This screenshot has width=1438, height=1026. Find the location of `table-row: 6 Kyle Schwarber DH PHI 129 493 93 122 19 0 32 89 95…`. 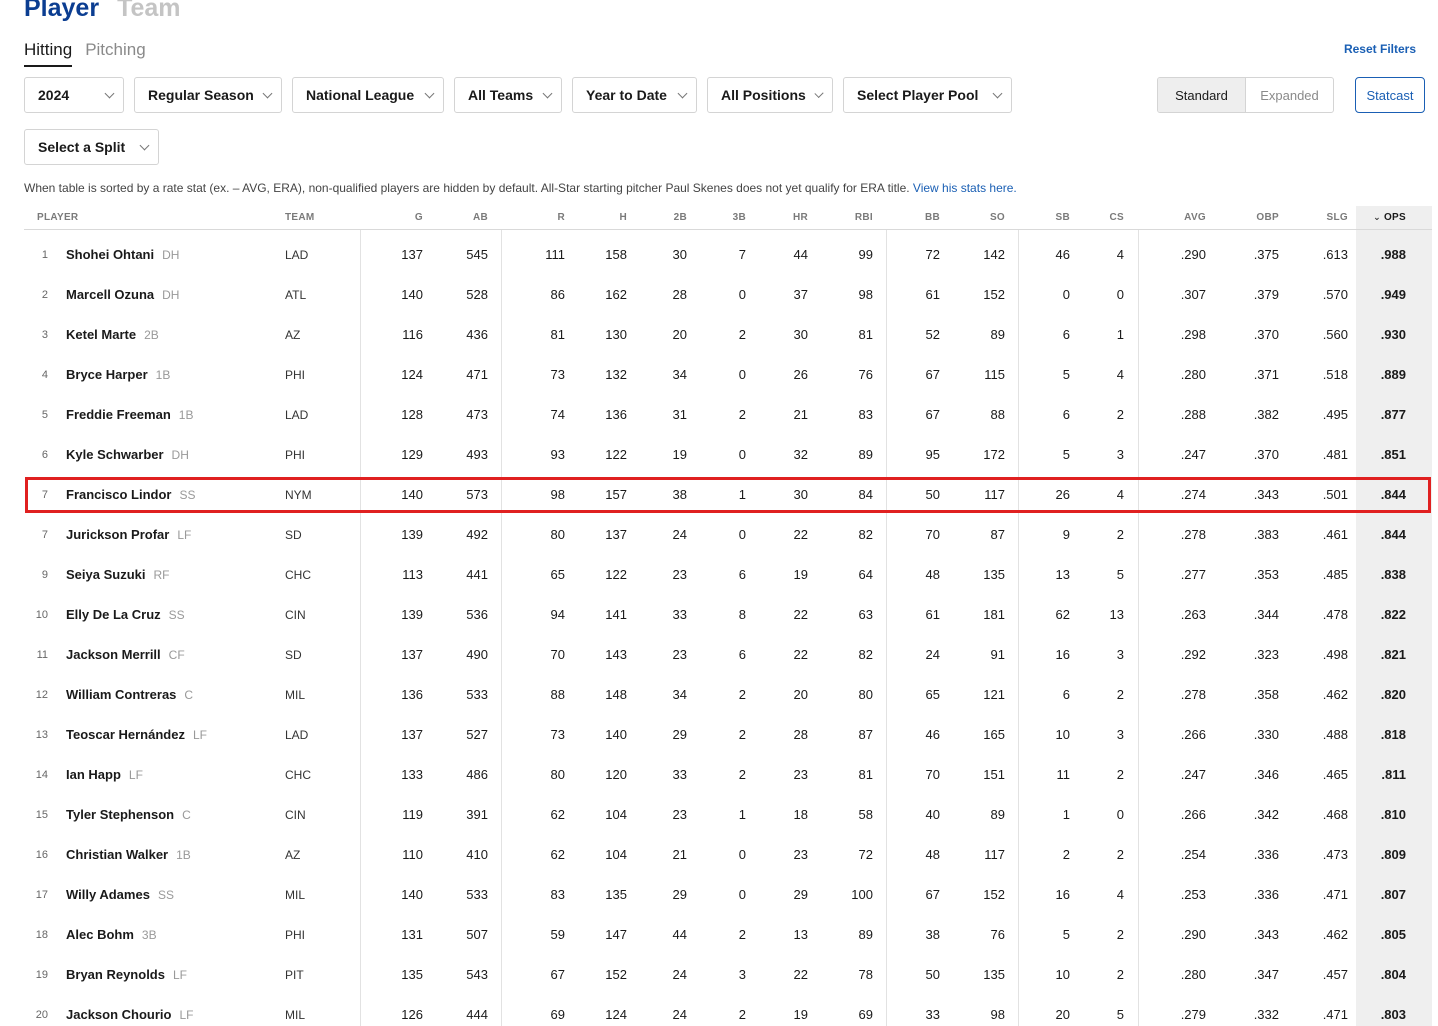

table-row: 6 Kyle Schwarber DH PHI 129 493 93 122 19 0 32 89 95… is located at coordinates (728, 455).